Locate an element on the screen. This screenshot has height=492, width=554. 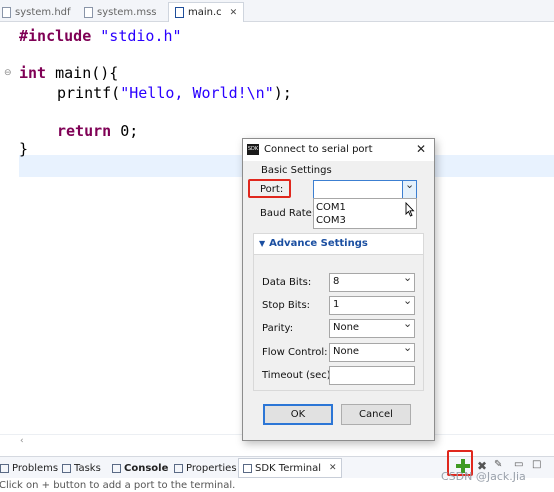
data-bits-label: Data Bits: is located at coordinates (287, 282).